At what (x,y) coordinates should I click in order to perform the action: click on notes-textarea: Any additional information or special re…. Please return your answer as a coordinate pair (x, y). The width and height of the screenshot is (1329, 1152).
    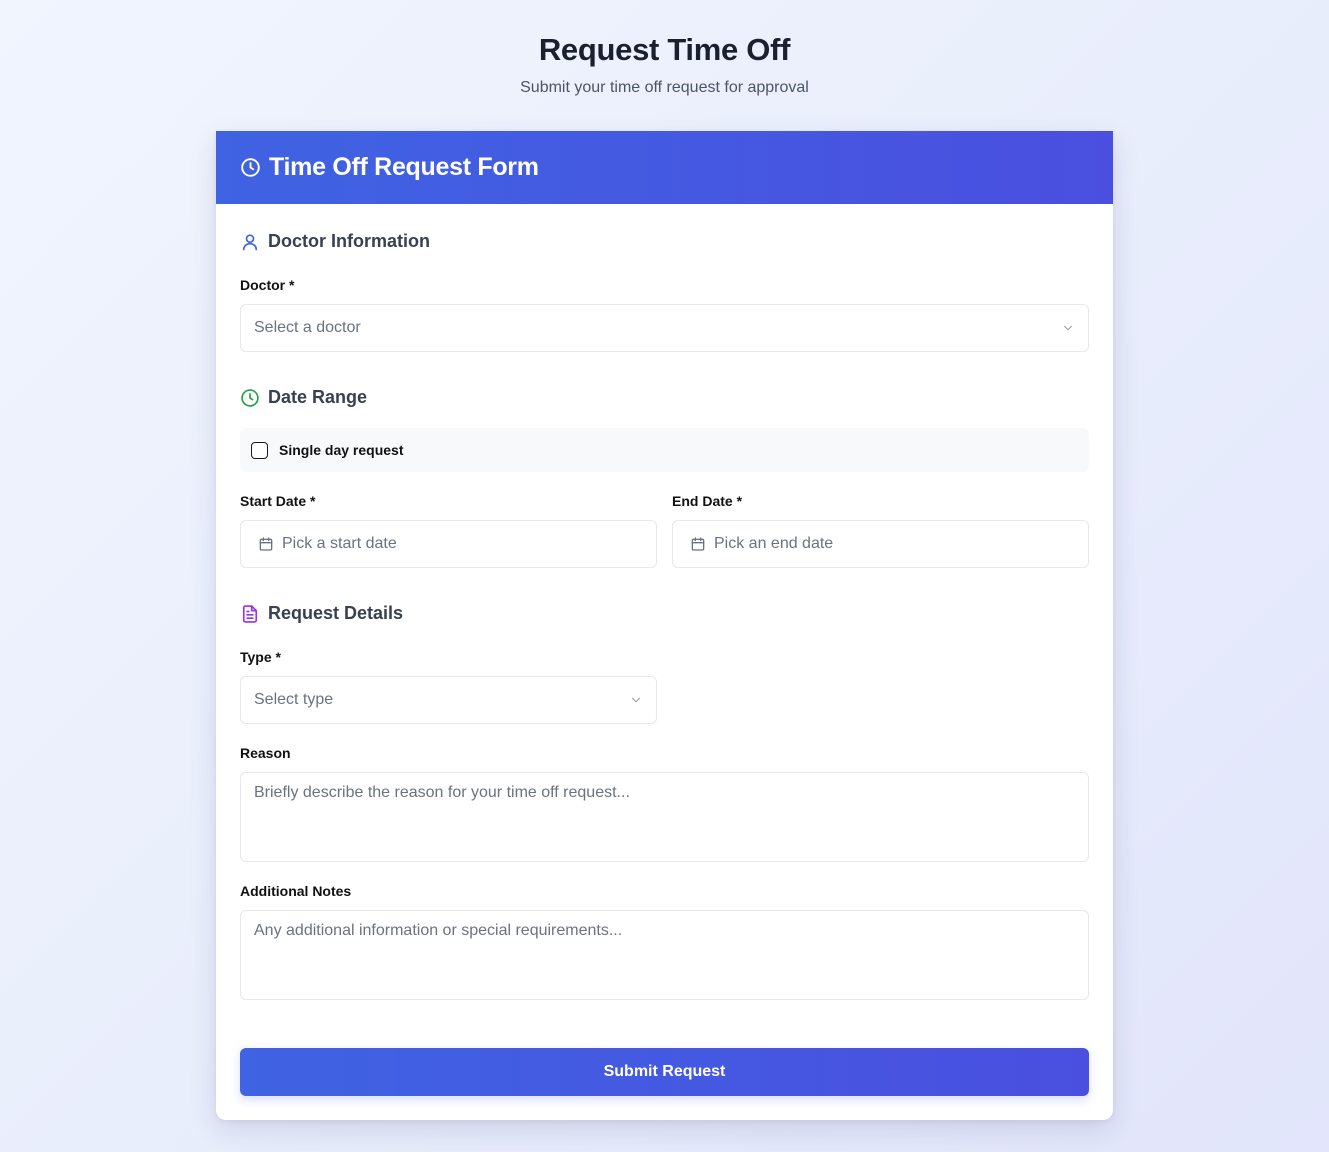
    Looking at the image, I should click on (664, 955).